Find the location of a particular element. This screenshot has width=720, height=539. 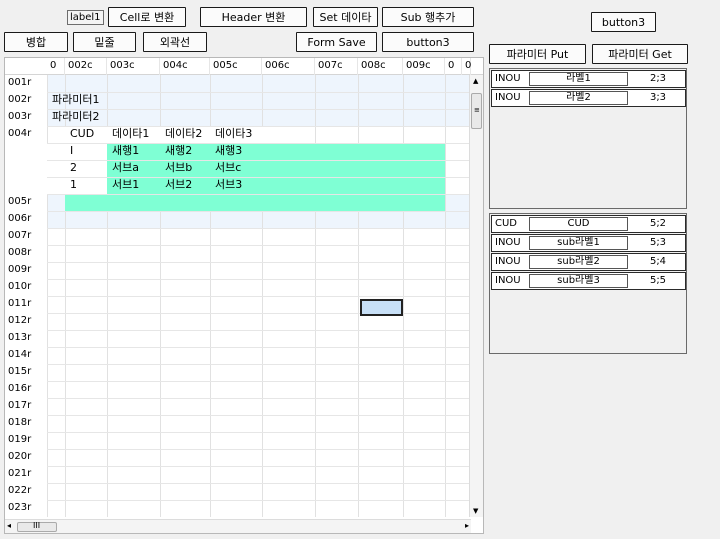

panel-row: INOU 라벨2 3;3 is located at coordinates (588, 98).